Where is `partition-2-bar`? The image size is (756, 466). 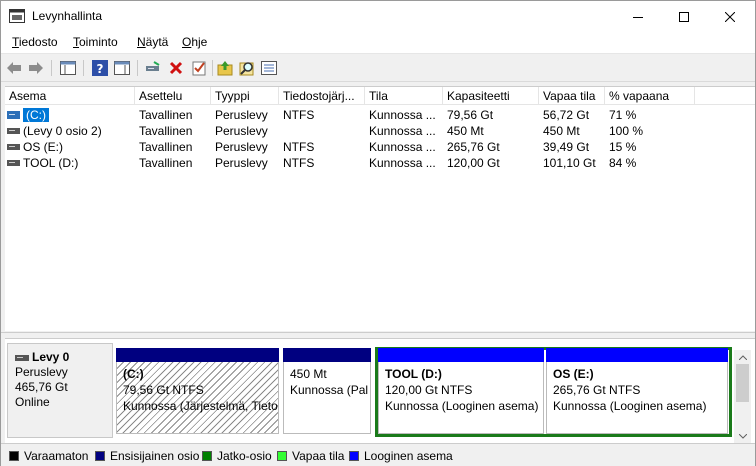
partition-2-bar is located at coordinates (327, 355).